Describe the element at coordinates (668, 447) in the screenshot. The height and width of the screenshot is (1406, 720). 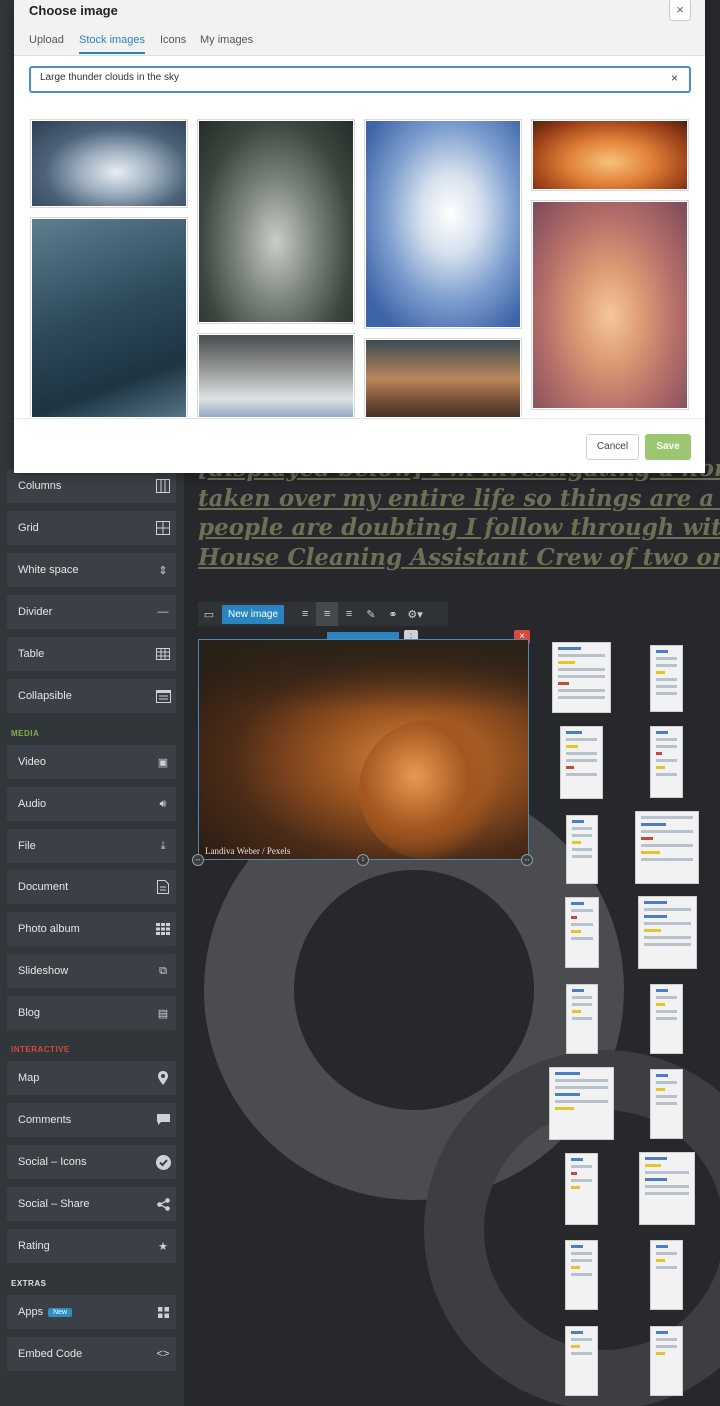
I see `save-button: Save` at that location.